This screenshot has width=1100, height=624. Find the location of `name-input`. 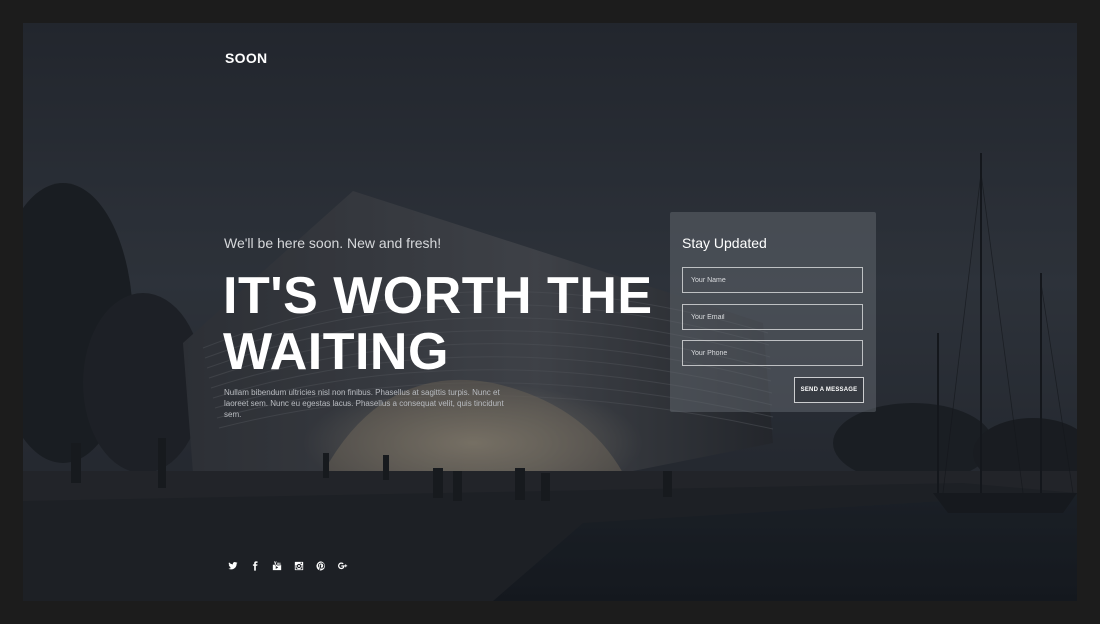

name-input is located at coordinates (772, 280).